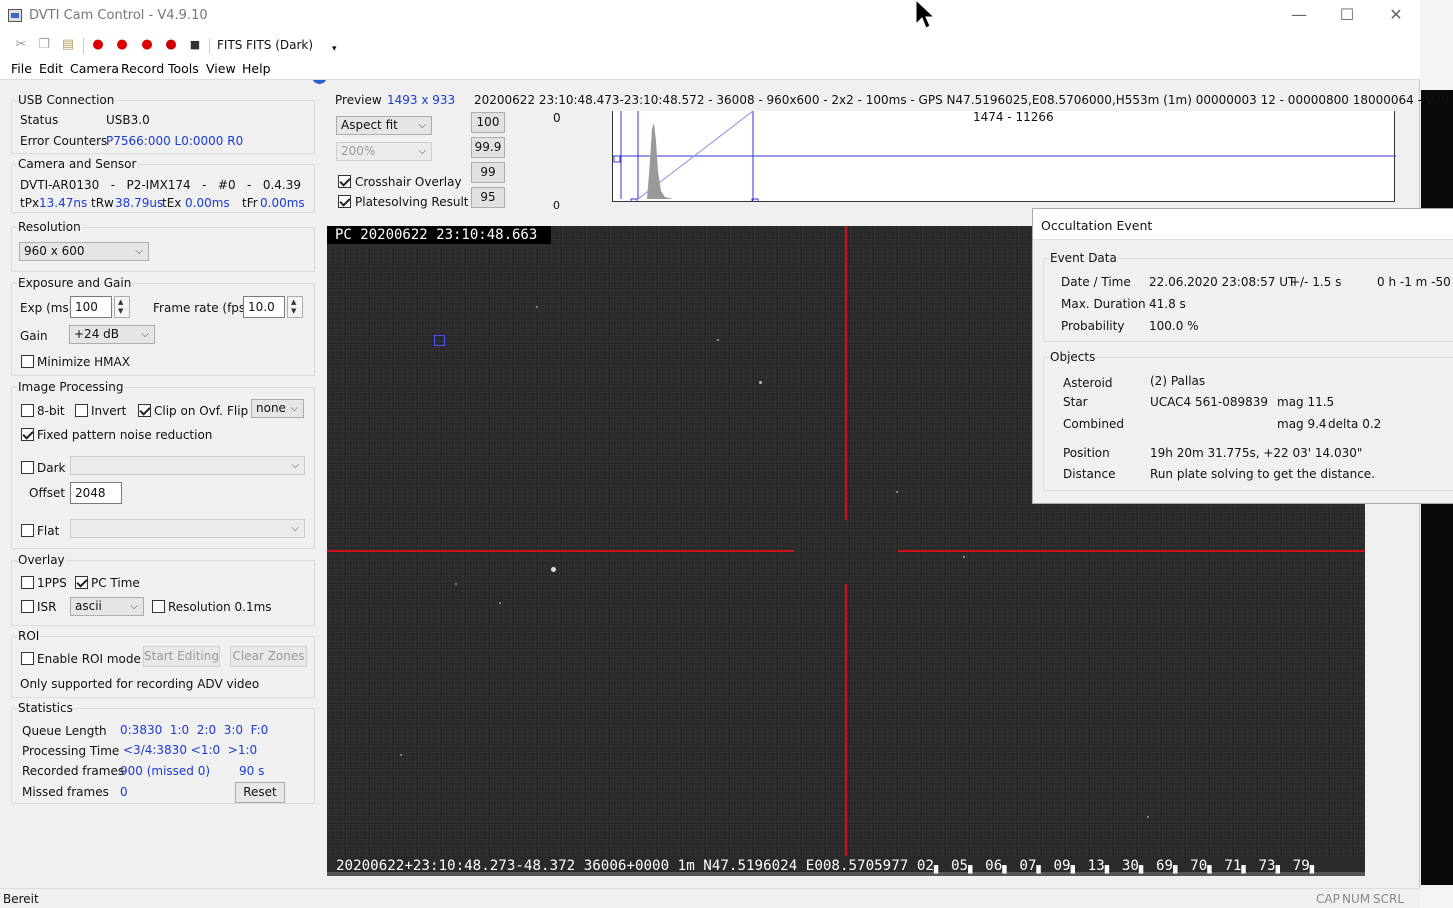 The height and width of the screenshot is (908, 1453). What do you see at coordinates (112, 334) in the screenshot?
I see `gain-select: +24 dB ⌵` at bounding box center [112, 334].